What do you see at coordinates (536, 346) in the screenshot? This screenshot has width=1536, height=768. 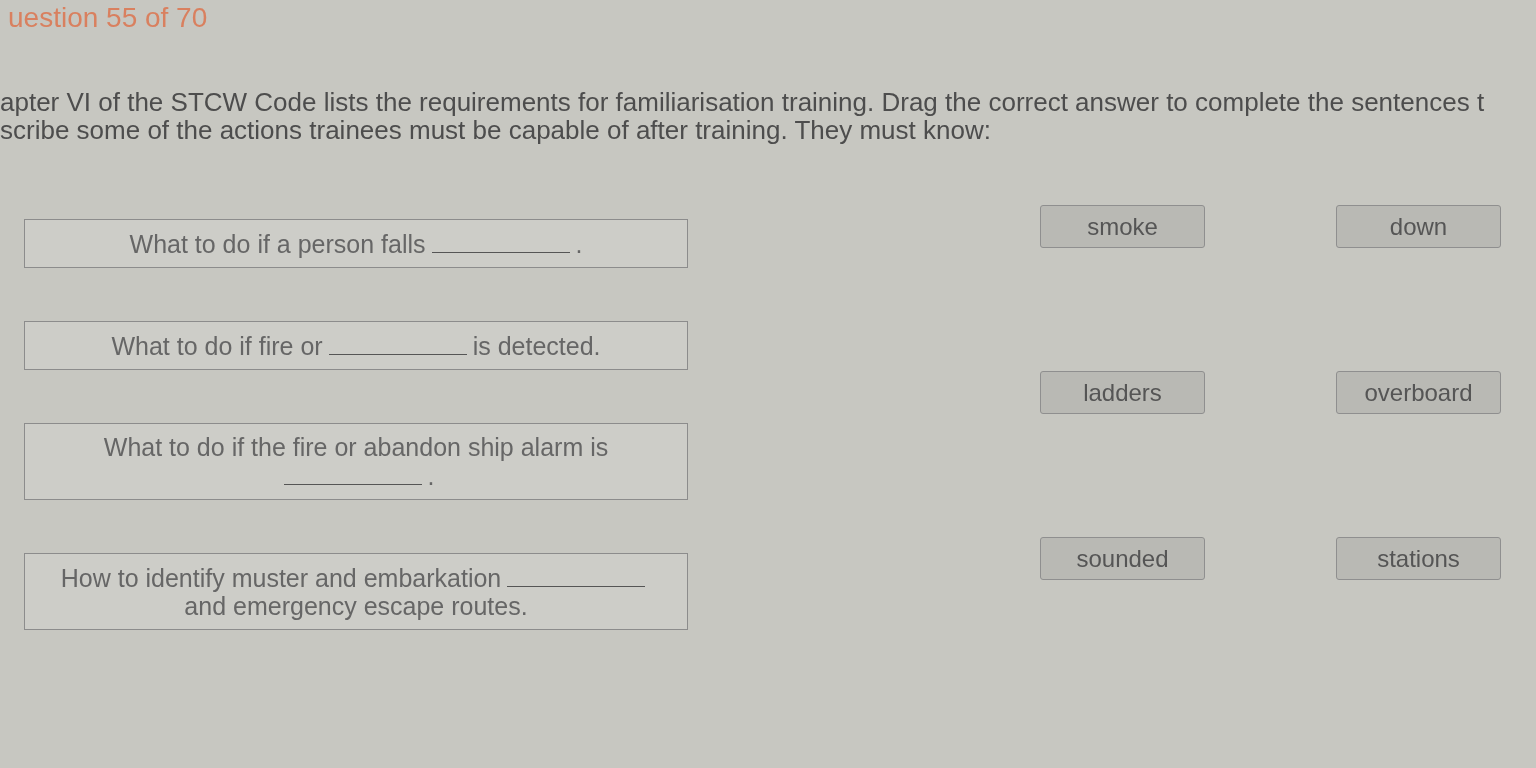 I see `sentence-text: is detected.` at bounding box center [536, 346].